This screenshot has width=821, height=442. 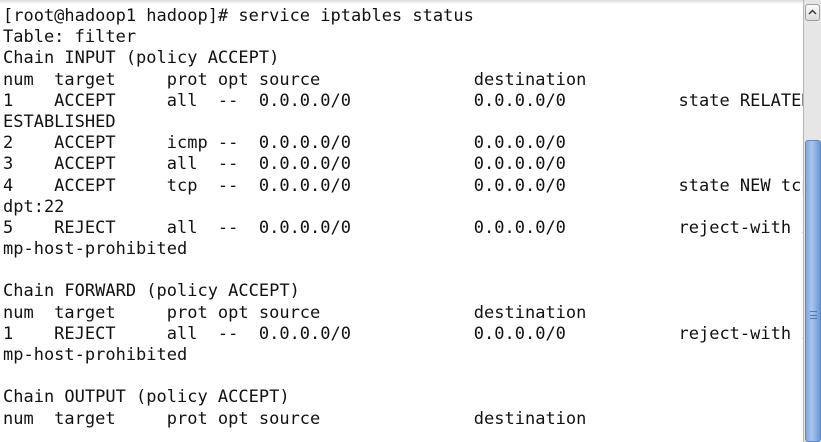 I want to click on terminal-line: dpt:22, so click(x=34, y=206).